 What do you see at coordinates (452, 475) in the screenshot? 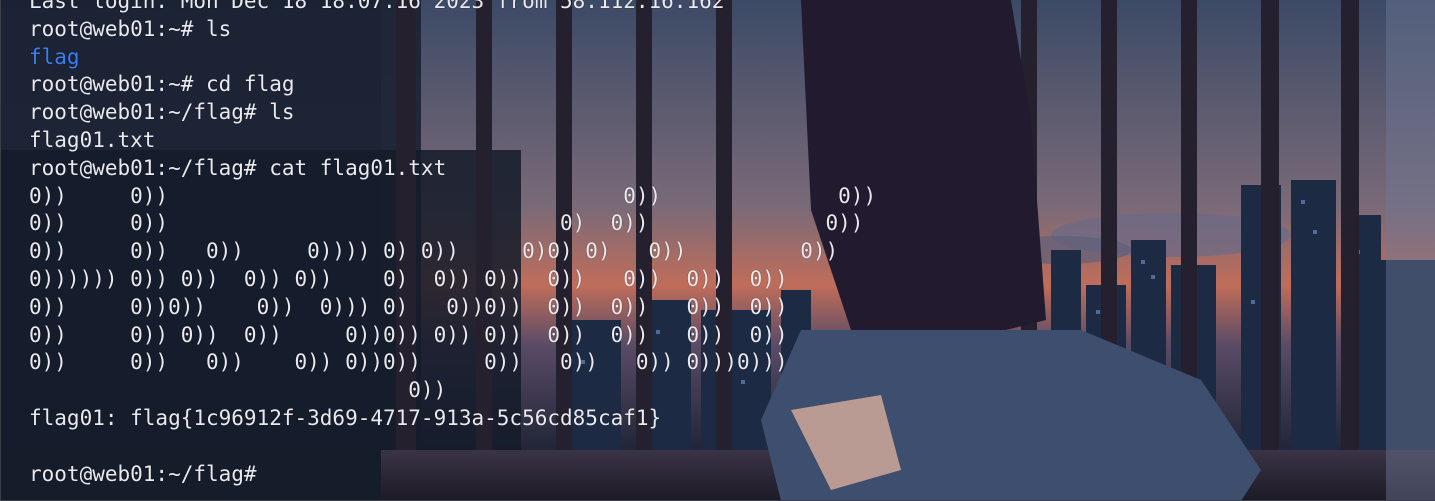
I see `terminal-current-prompt: root@web01:~/flag#` at bounding box center [452, 475].